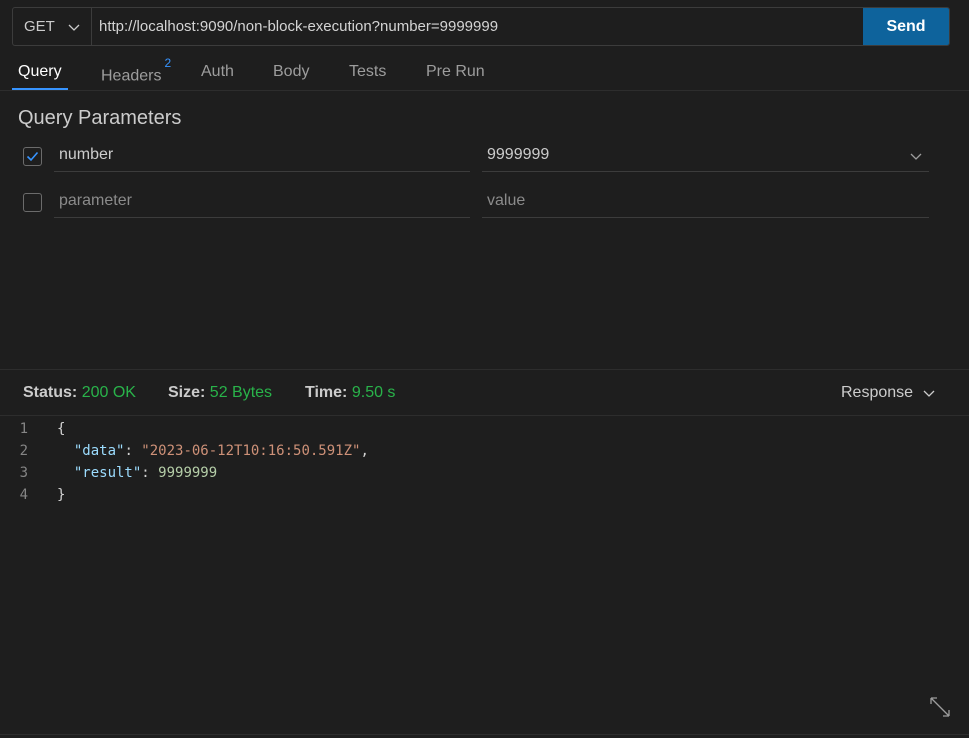 Image resolution: width=969 pixels, height=738 pixels. What do you see at coordinates (107, 473) in the screenshot?
I see `json-key: "result"` at bounding box center [107, 473].